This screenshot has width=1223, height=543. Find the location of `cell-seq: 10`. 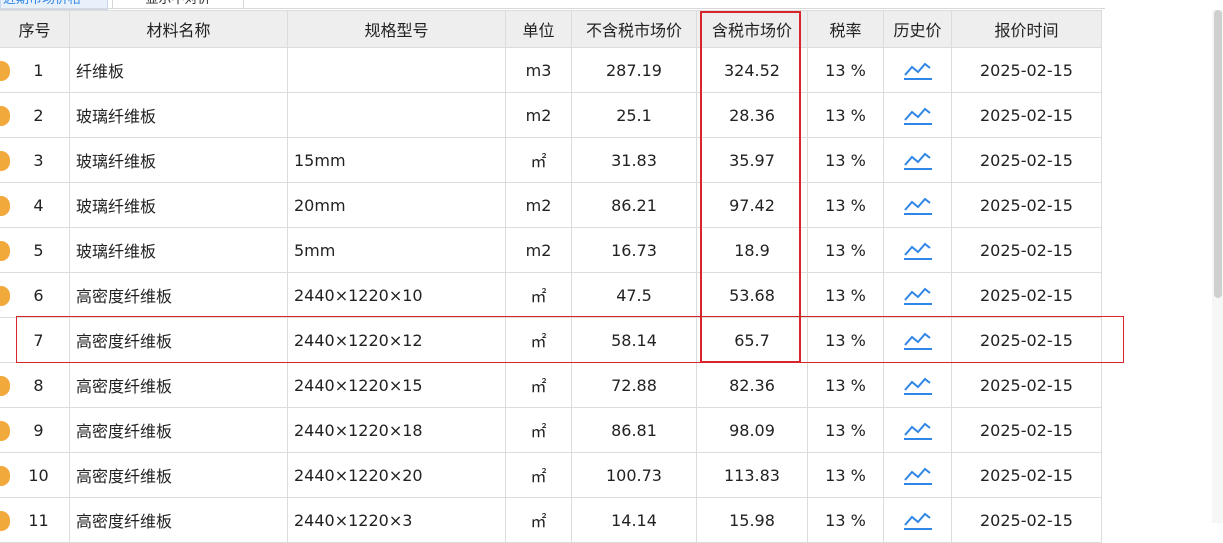

cell-seq: 10 is located at coordinates (35, 475).